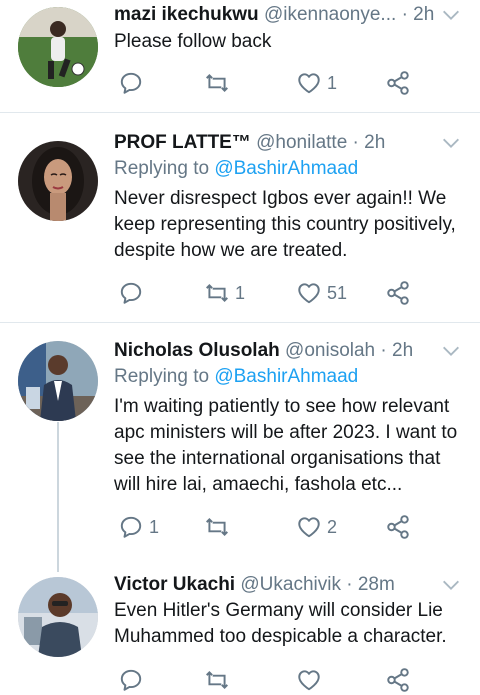 Image resolution: width=480 pixels, height=695 pixels. What do you see at coordinates (330, 350) in the screenshot?
I see `user-handle: @onisolah` at bounding box center [330, 350].